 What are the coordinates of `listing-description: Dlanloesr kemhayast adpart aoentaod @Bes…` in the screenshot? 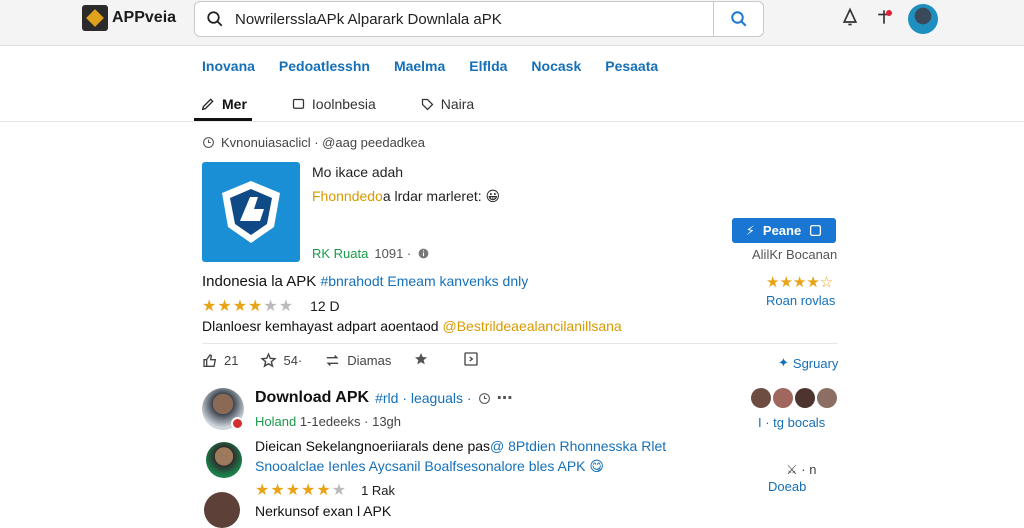 It's located at (412, 326).